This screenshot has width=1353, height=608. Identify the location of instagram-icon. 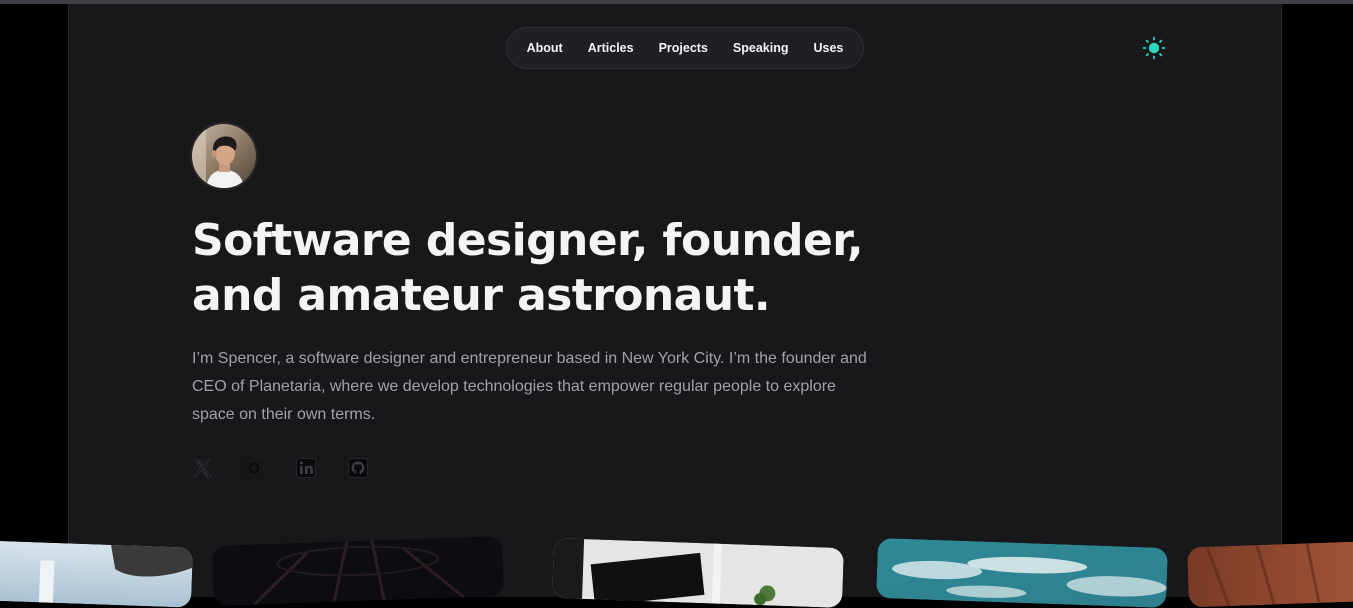
(254, 468).